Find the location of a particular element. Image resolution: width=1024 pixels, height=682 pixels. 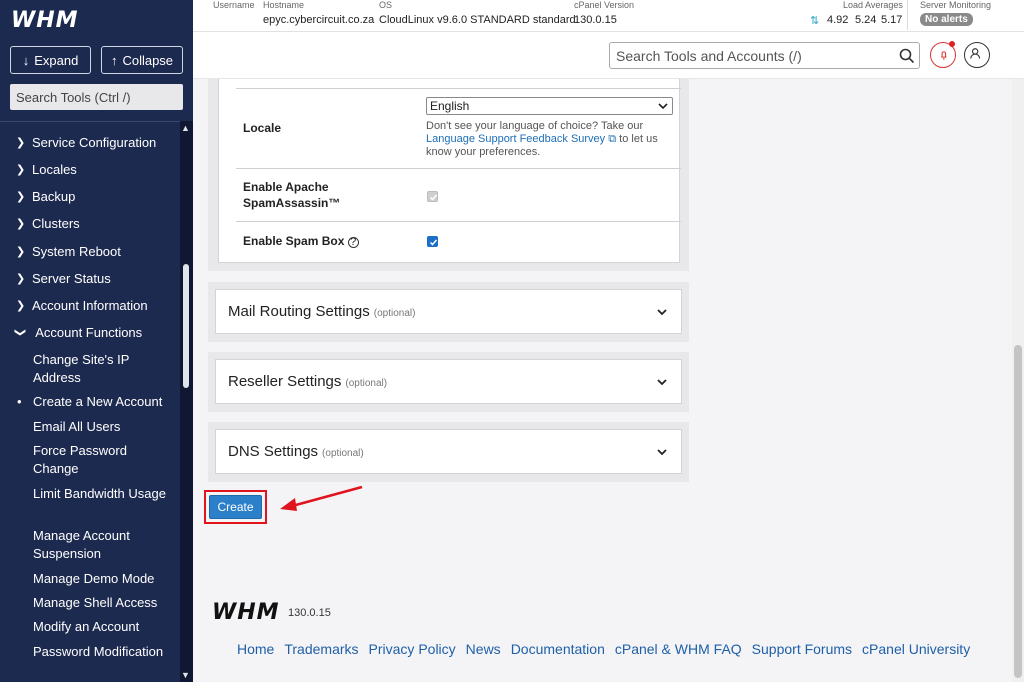

main-scroll-thumb is located at coordinates (1018, 511).